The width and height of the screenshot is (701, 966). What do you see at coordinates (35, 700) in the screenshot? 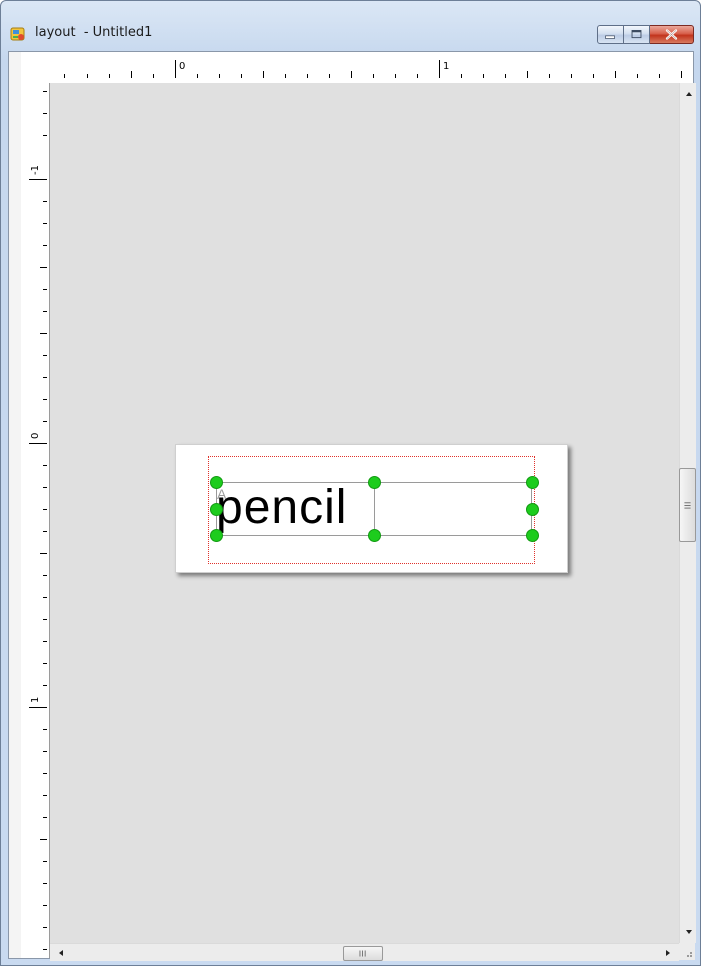
I see `vruler-label-1: 1` at bounding box center [35, 700].